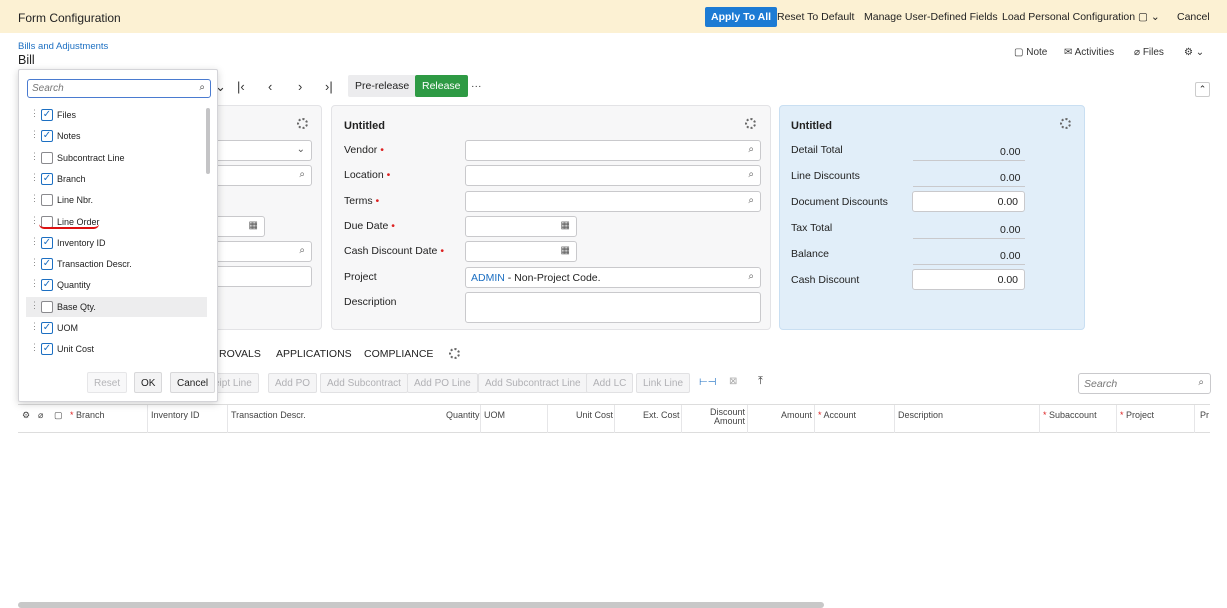 The width and height of the screenshot is (1227, 608). What do you see at coordinates (241, 86) in the screenshot?
I see `first-record-icon: |‹` at bounding box center [241, 86].